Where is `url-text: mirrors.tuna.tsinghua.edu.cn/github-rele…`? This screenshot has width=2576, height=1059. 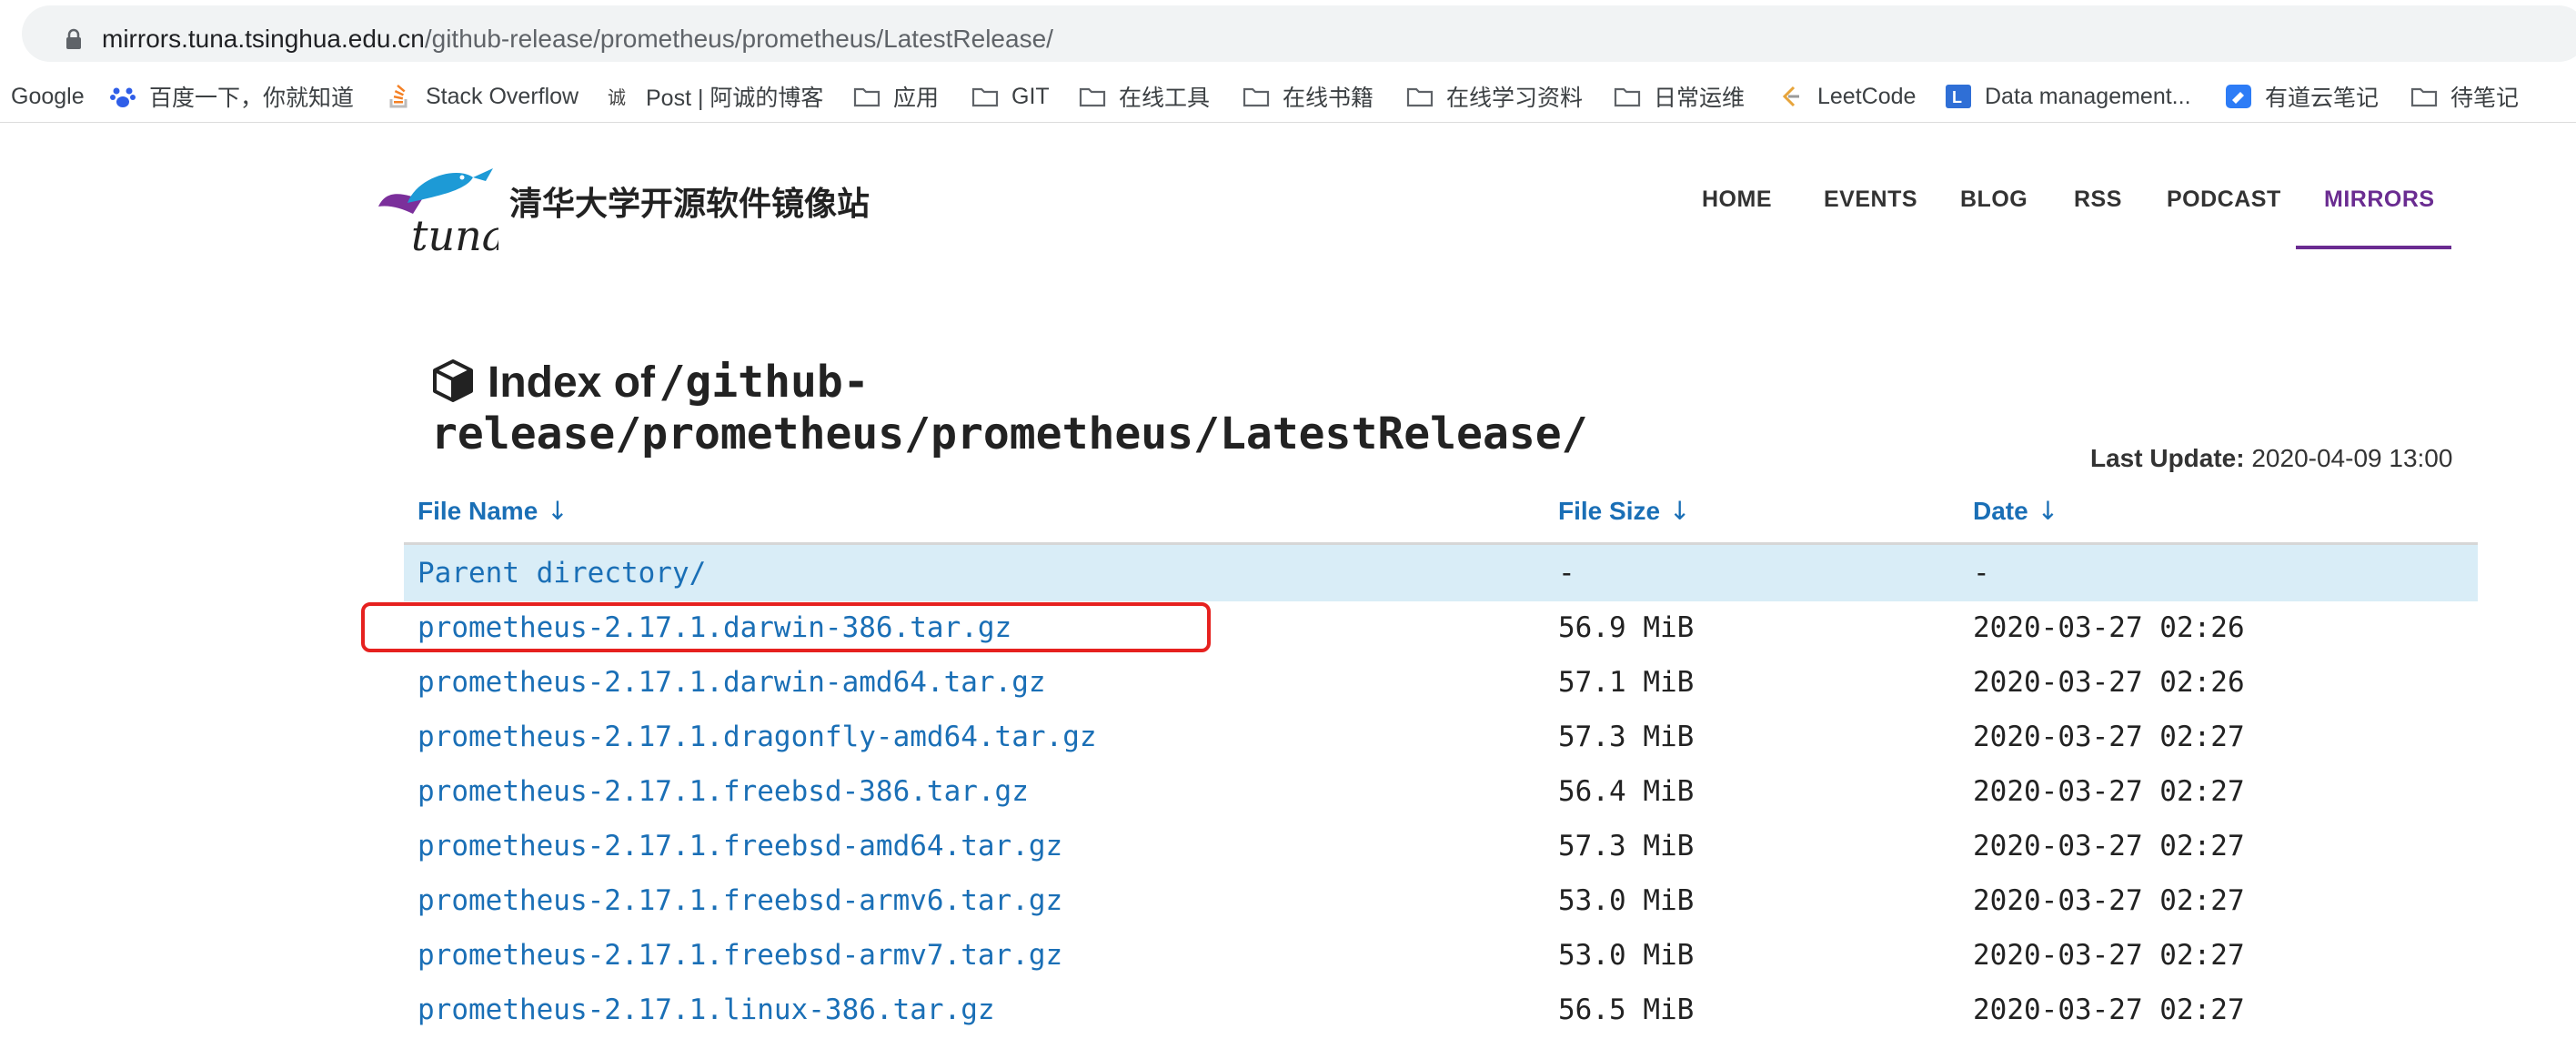 url-text: mirrors.tuna.tsinghua.edu.cn/github-rele… is located at coordinates (577, 39).